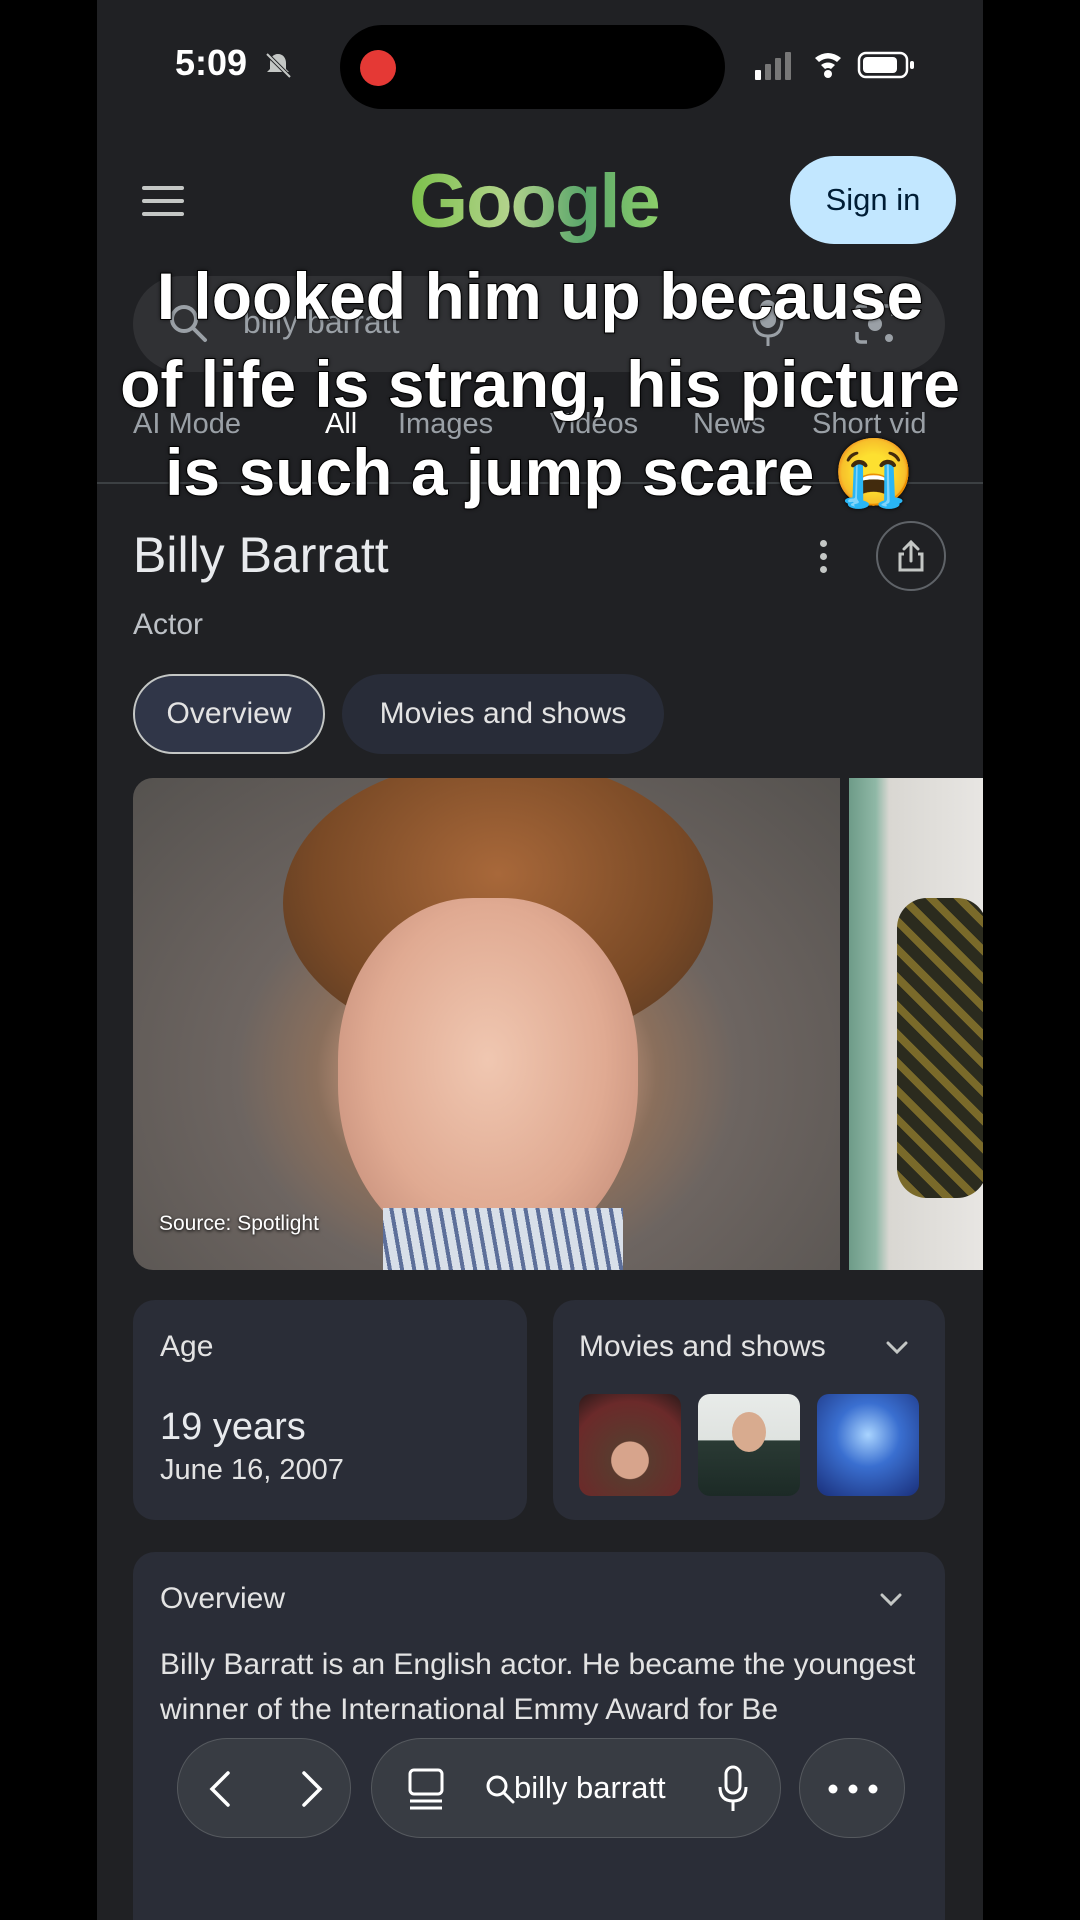 The image size is (1080, 1920). What do you see at coordinates (540, 296) in the screenshot?
I see `caption-line: I looked him up because` at bounding box center [540, 296].